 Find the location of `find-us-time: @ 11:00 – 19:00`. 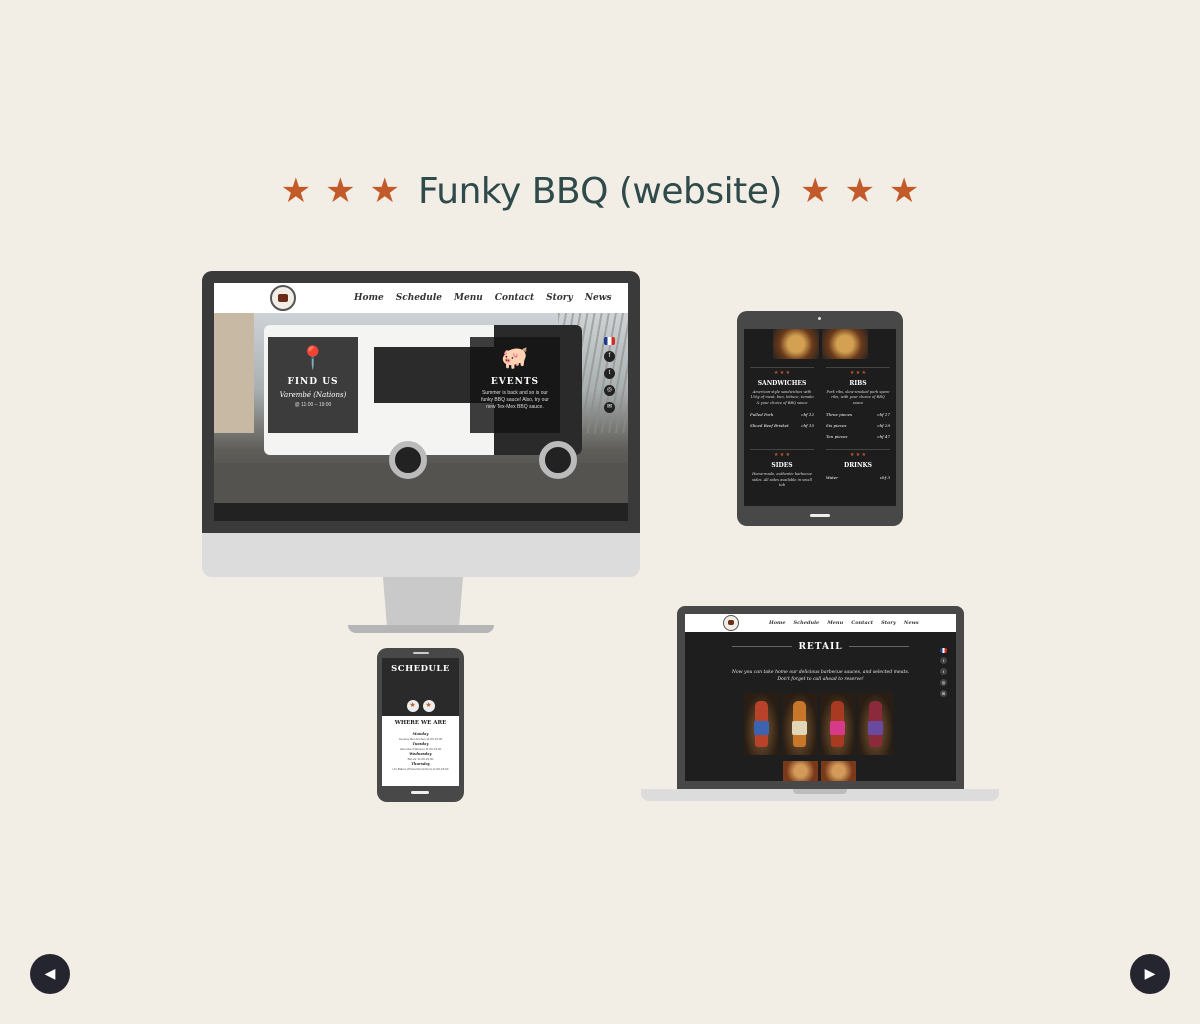

find-us-time: @ 11:00 – 19:00 is located at coordinates (313, 405).